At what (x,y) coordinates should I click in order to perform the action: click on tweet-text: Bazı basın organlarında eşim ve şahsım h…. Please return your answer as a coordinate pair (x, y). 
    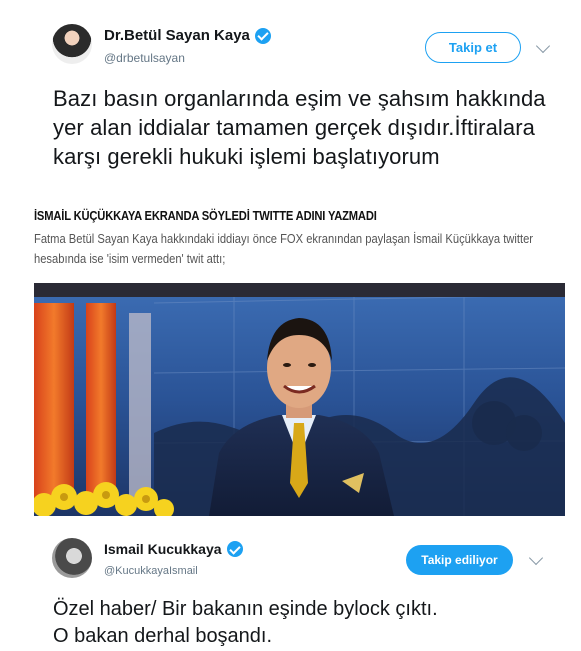
    Looking at the image, I should click on (299, 127).